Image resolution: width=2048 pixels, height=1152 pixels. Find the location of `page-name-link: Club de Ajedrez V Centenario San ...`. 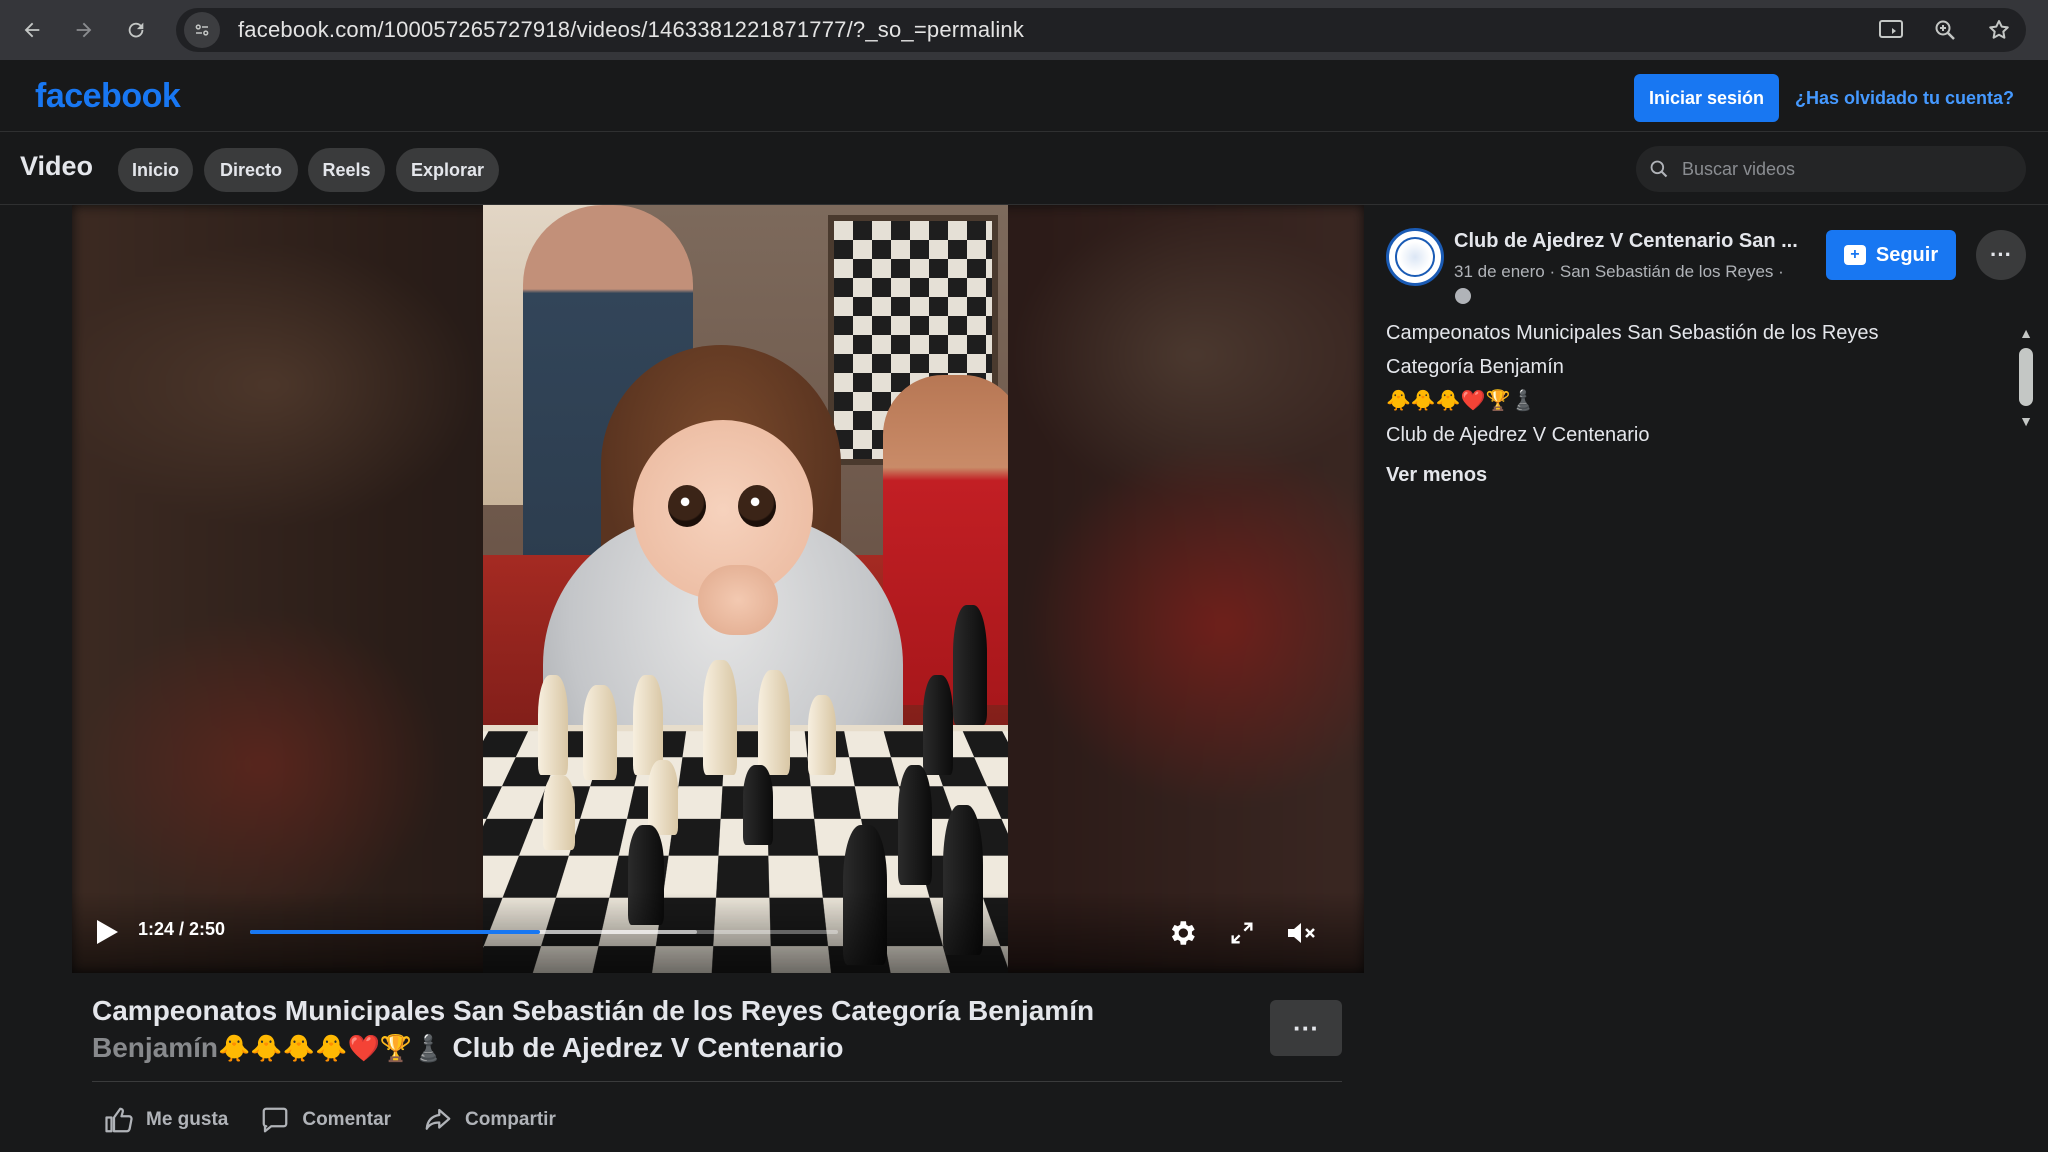

page-name-link: Club de Ajedrez V Centenario San ... is located at coordinates (1634, 241).